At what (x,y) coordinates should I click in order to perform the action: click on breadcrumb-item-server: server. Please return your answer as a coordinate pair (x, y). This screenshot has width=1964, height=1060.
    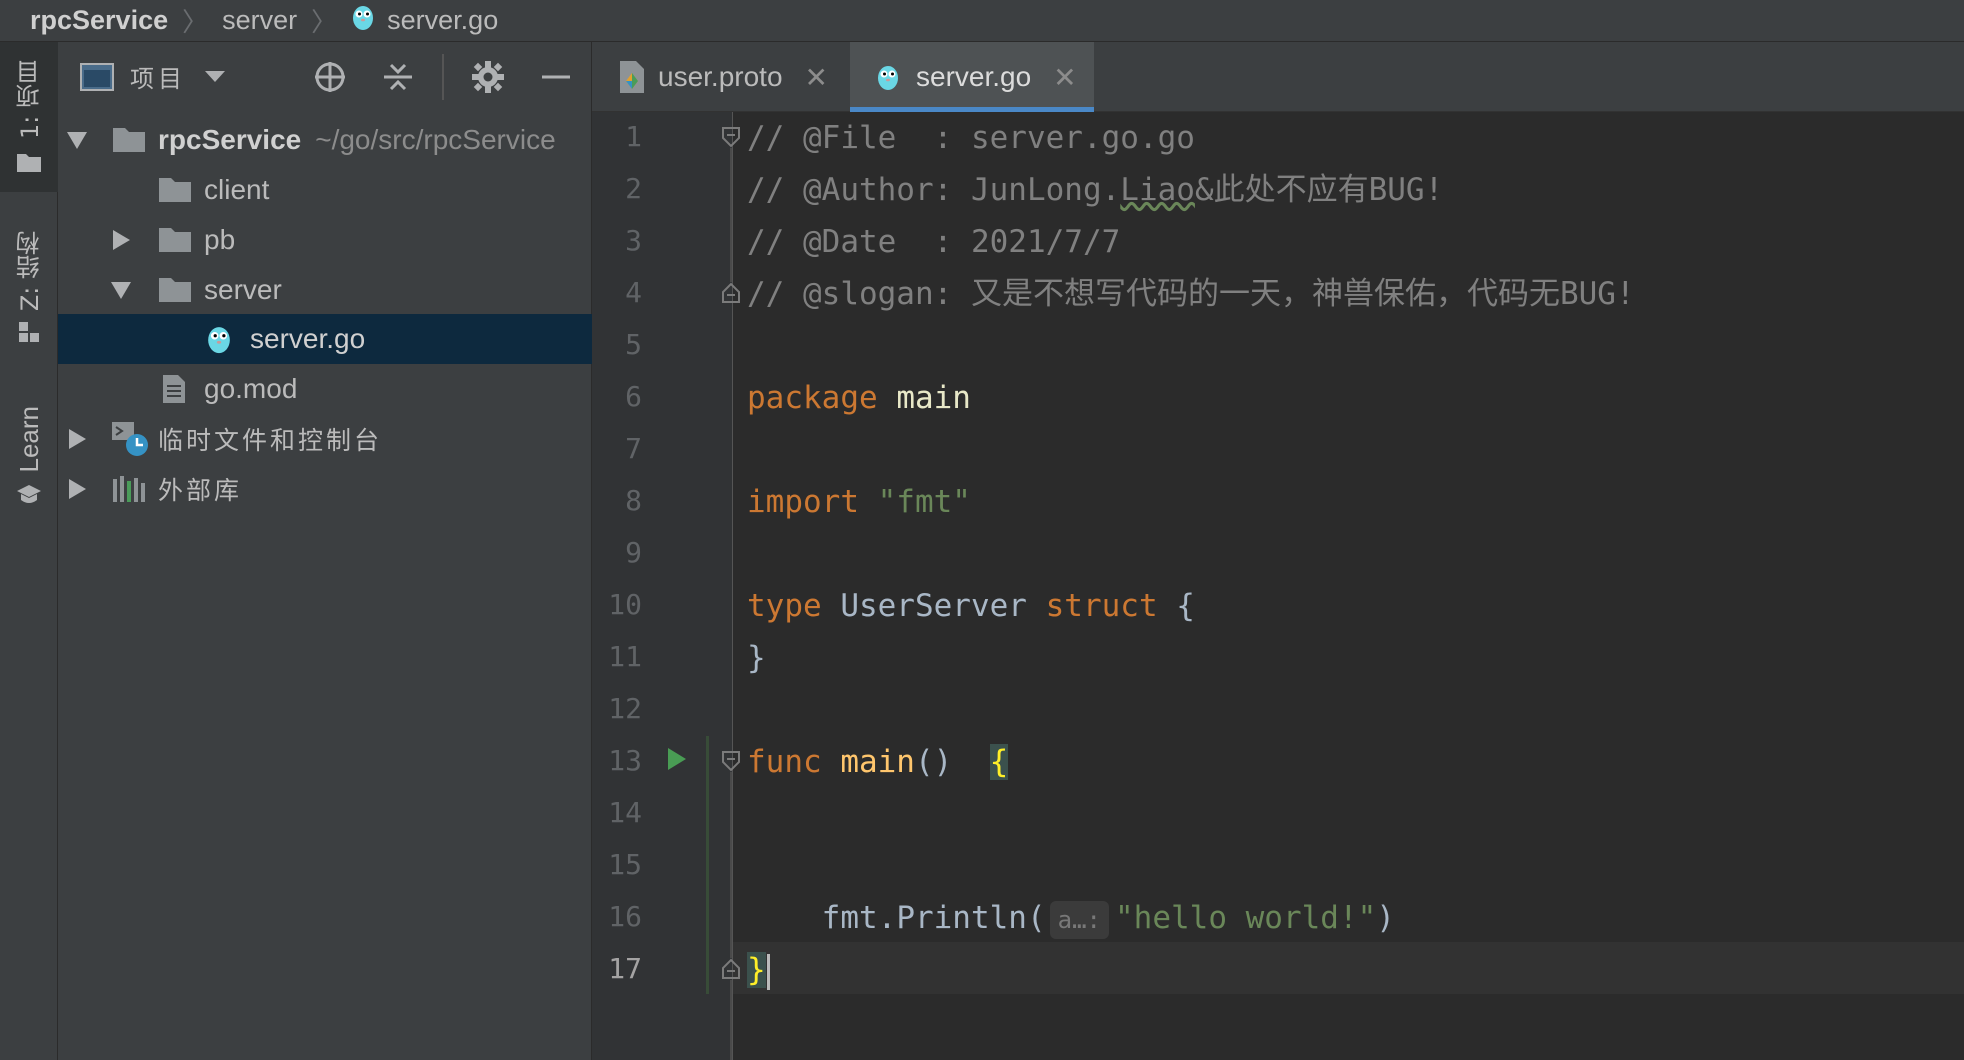
    Looking at the image, I should click on (259, 20).